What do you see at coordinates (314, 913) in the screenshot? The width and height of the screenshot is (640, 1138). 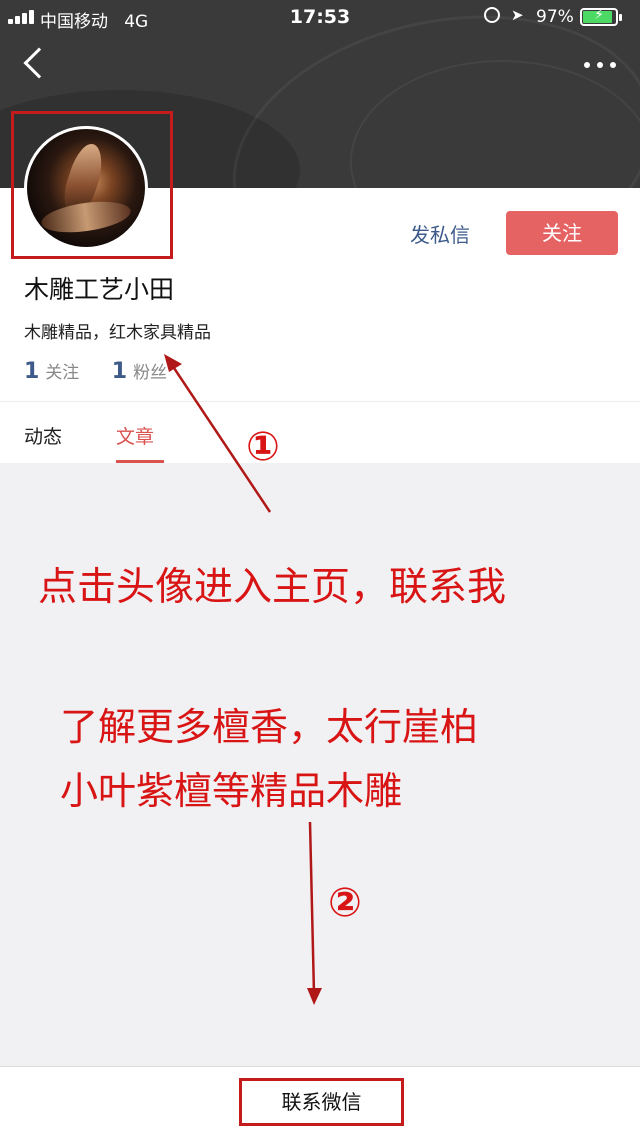 I see `arrow-to-wechat-button` at bounding box center [314, 913].